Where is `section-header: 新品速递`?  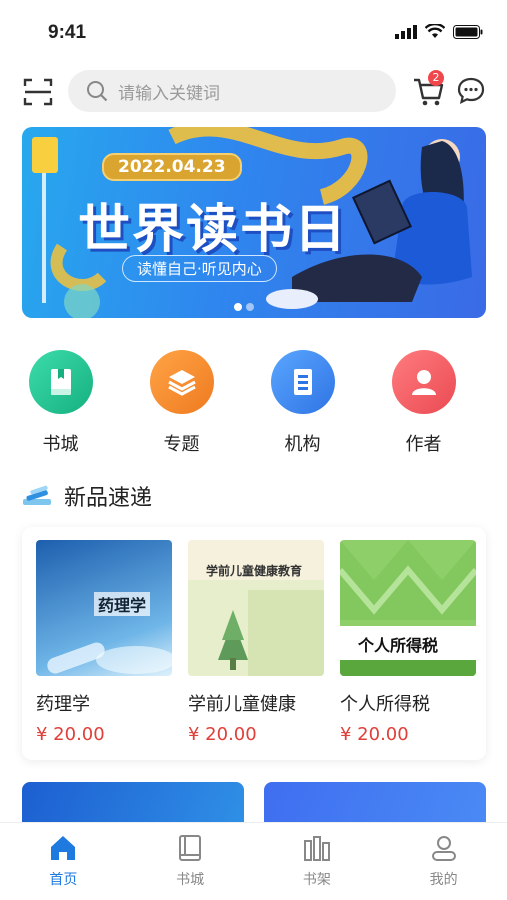 section-header: 新品速递 is located at coordinates (87, 496).